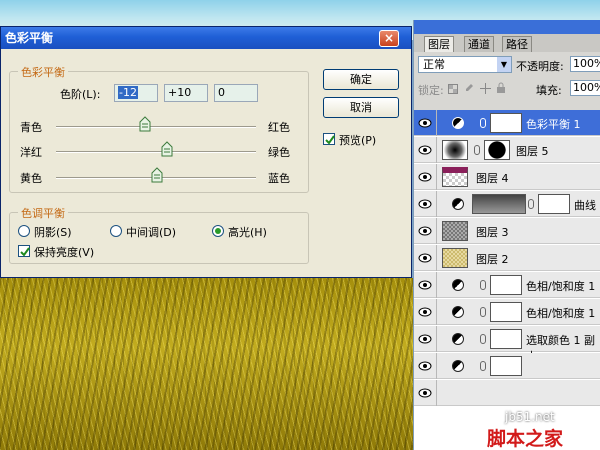 The height and width of the screenshot is (450, 600). What do you see at coordinates (507, 27) in the screenshot?
I see `panel-titlebar` at bounding box center [507, 27].